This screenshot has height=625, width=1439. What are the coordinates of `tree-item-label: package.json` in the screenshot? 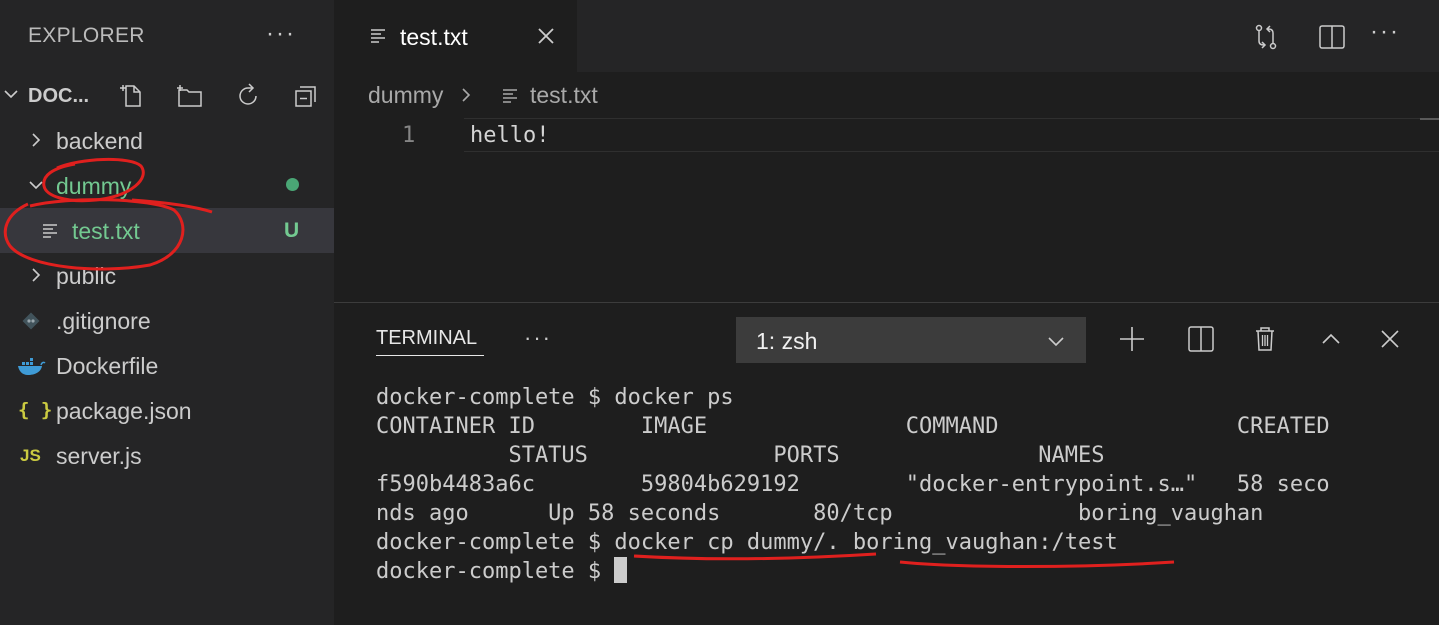 It's located at (124, 411).